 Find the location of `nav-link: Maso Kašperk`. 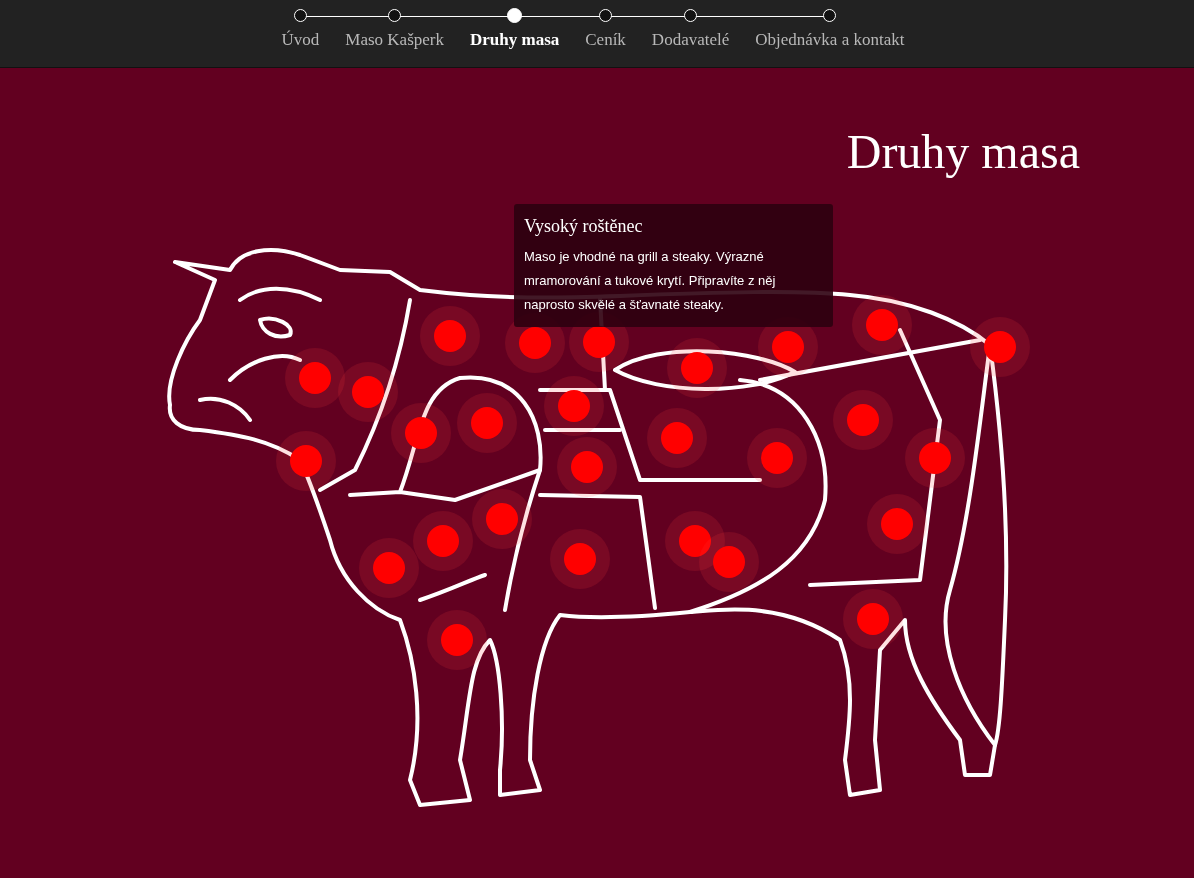

nav-link: Maso Kašperk is located at coordinates (394, 40).